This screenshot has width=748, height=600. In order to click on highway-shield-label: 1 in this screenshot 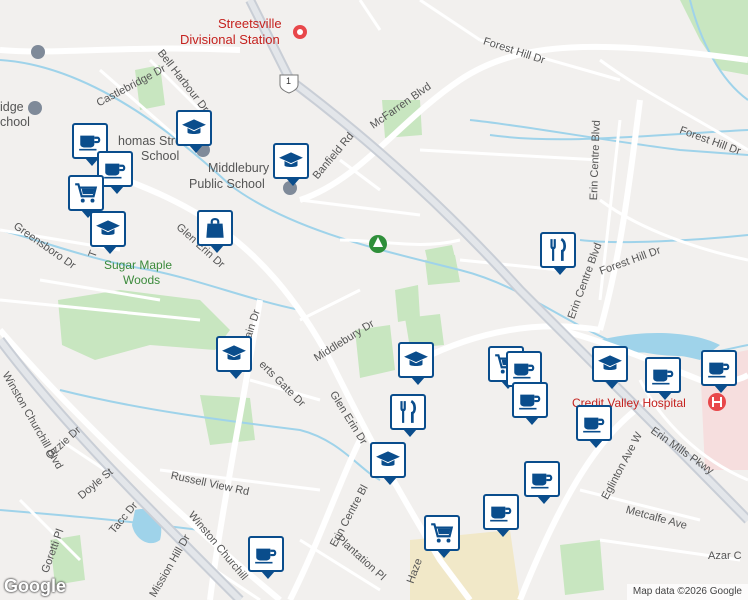, I will do `click(289, 81)`.